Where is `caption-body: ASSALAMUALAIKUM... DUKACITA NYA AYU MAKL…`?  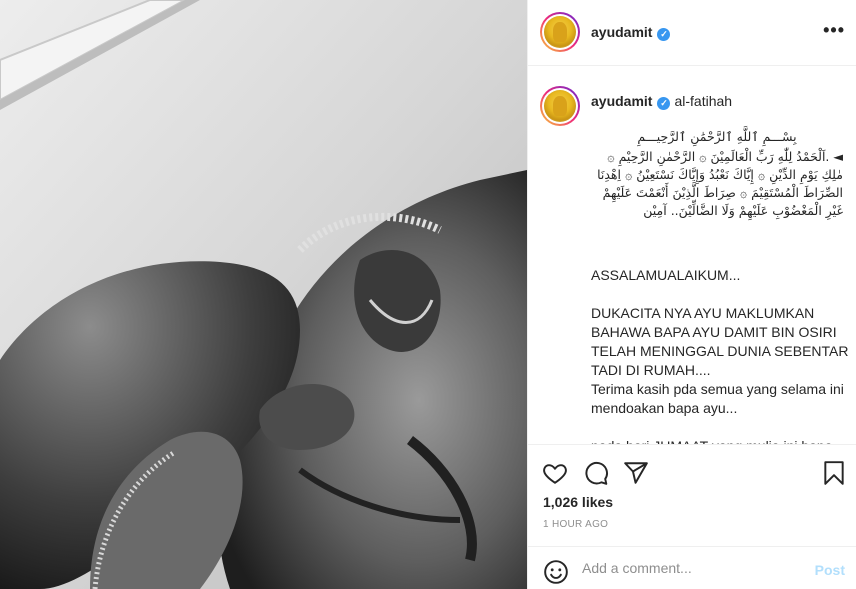 caption-body: ASSALAMUALAIKUM... DUKACITA NYA AYU MAKL… is located at coordinates (720, 355).